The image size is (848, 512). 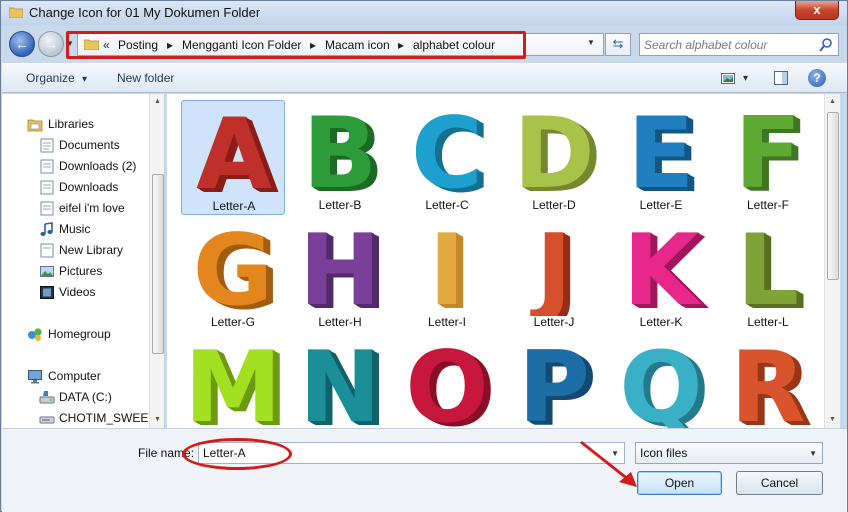 What do you see at coordinates (679, 483) in the screenshot?
I see `open-button: Open` at bounding box center [679, 483].